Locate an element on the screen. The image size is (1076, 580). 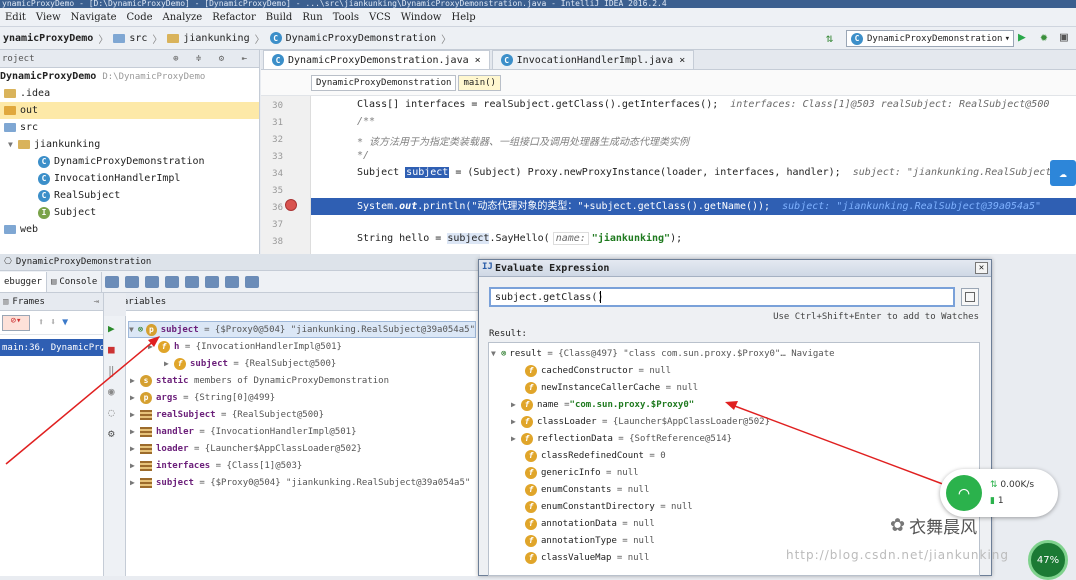
arrow-line-left is located at coordinates (80, 402).